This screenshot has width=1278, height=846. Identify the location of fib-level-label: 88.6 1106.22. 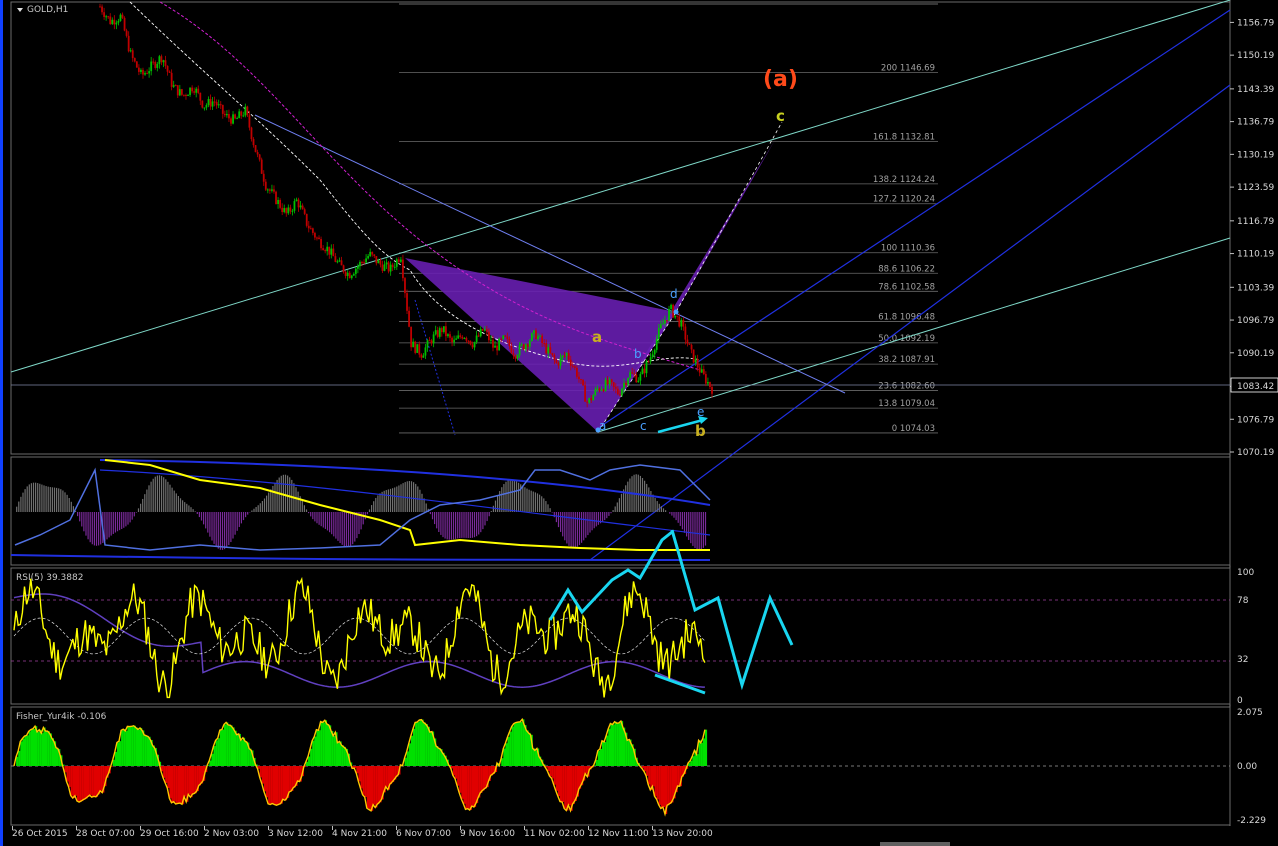
(906, 269).